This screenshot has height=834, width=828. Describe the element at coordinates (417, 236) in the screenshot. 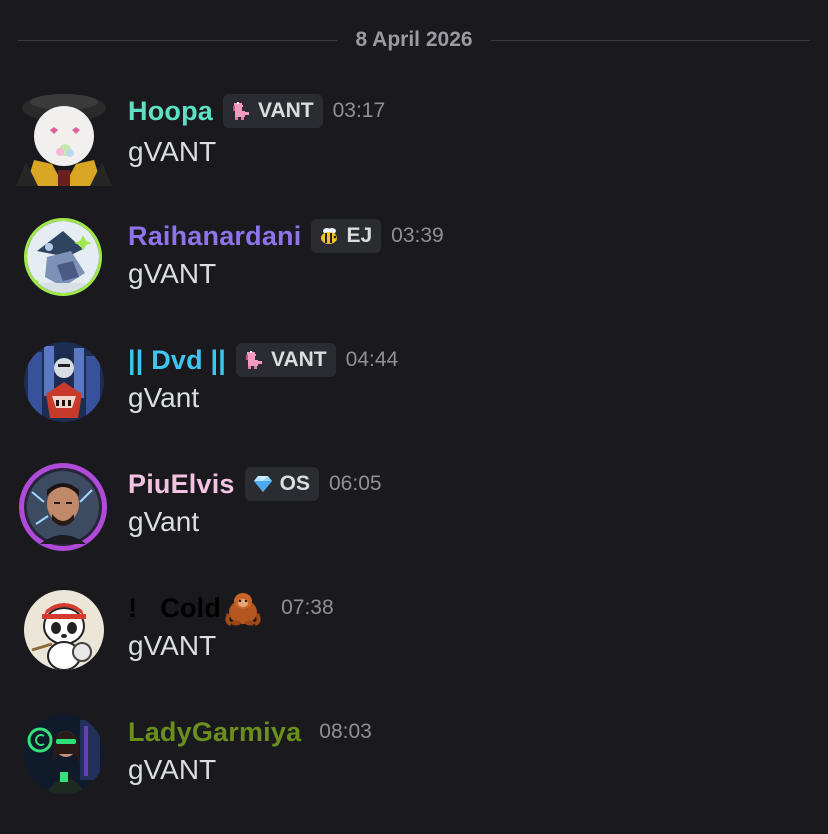

I see `timestamp: 03:39` at that location.